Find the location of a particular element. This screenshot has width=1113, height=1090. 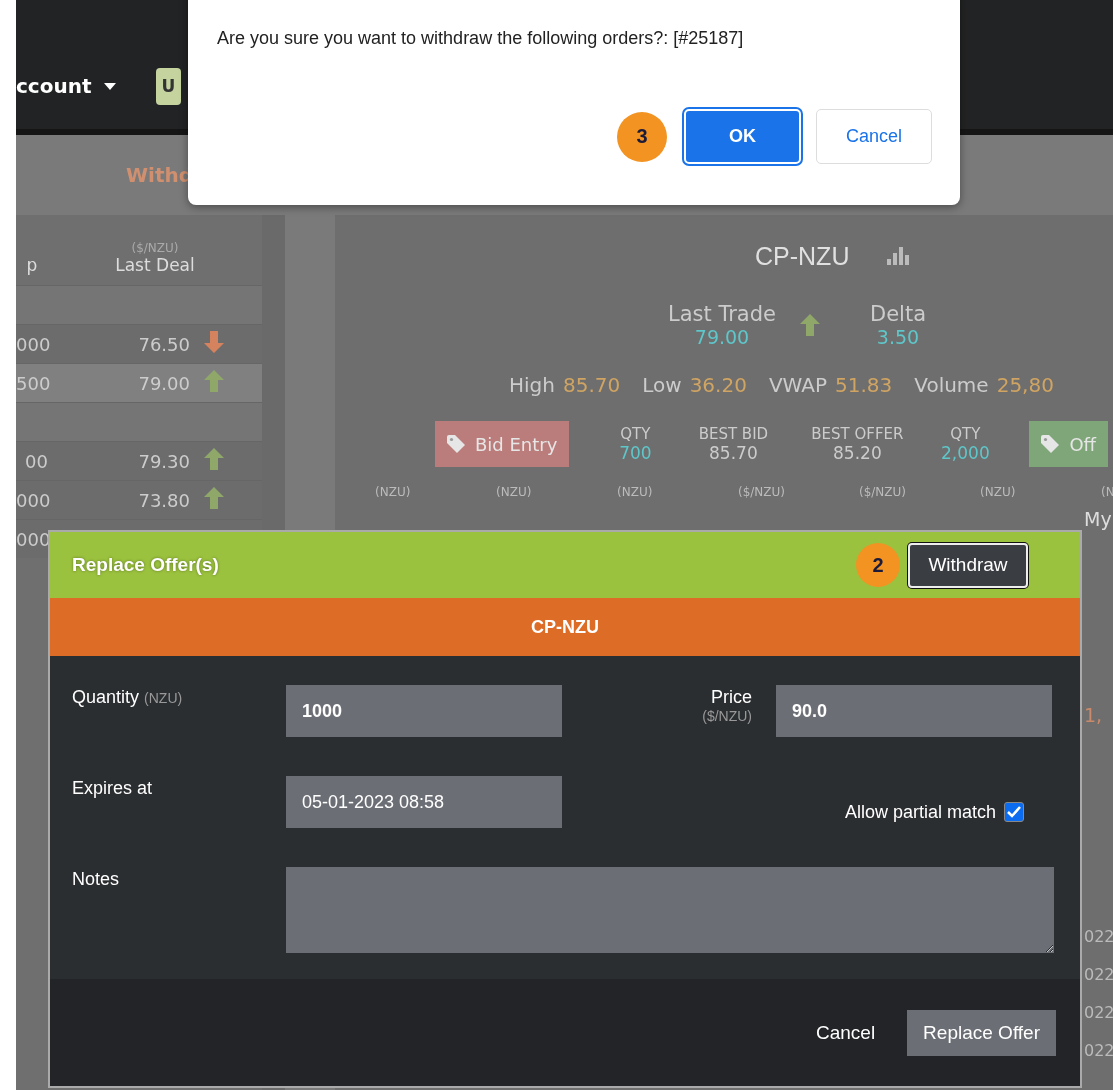

stat-value: 25,80 is located at coordinates (1025, 385).